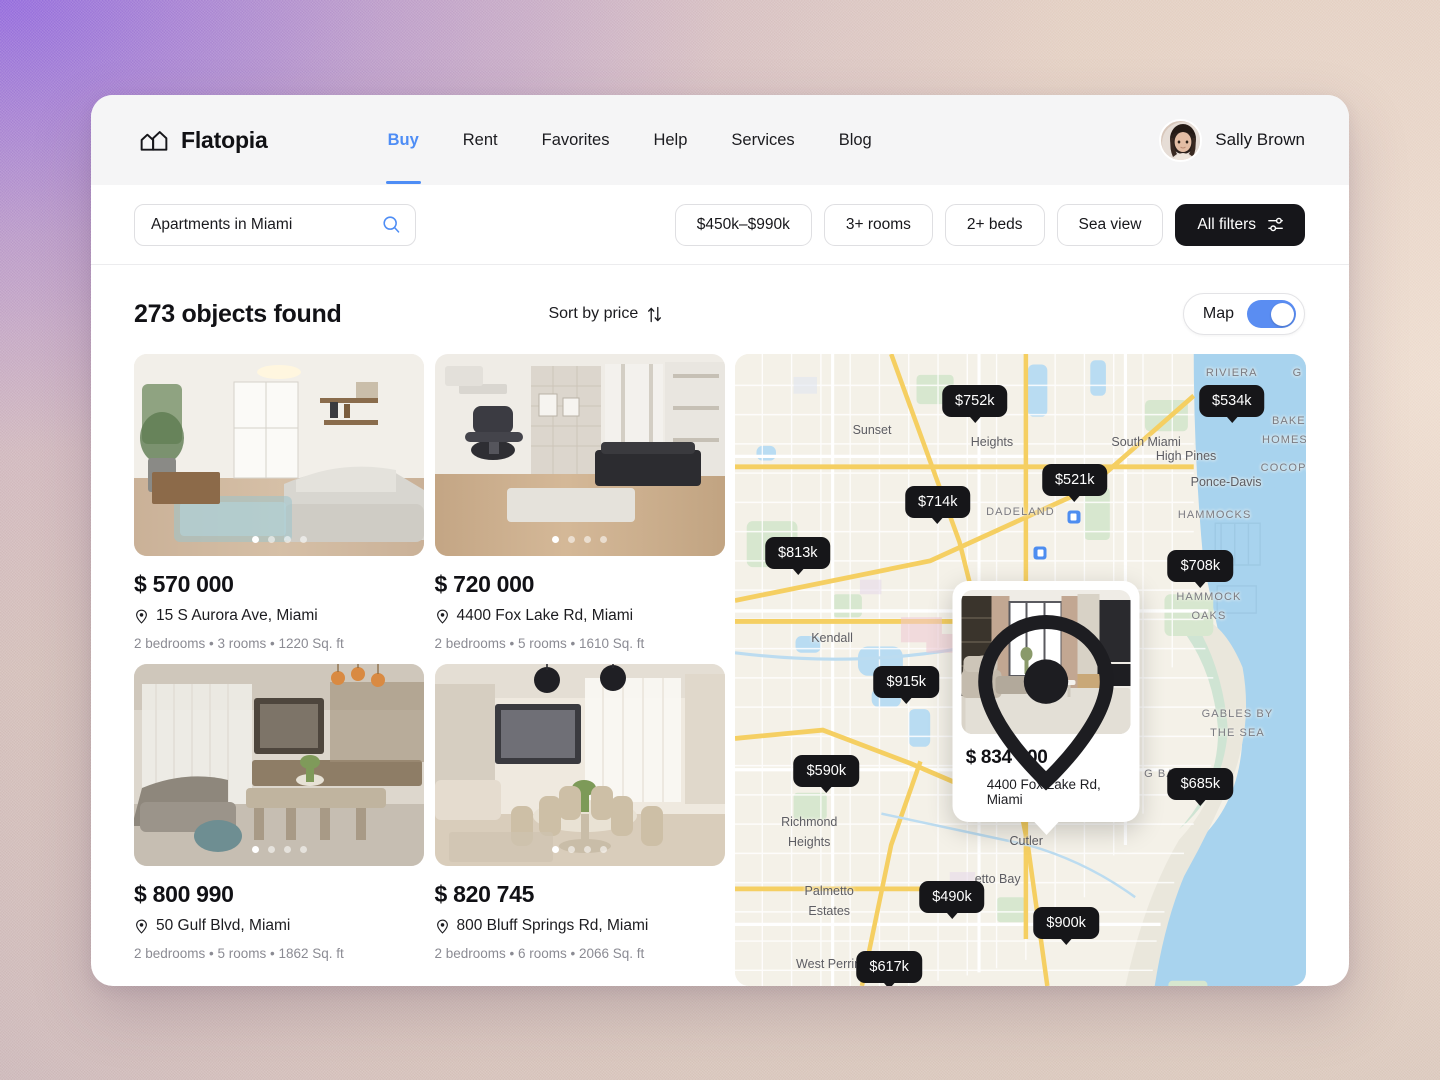  I want to click on listing-specs: 2 bedrooms • 5 rooms • 1610 Sq. ft, so click(539, 643).